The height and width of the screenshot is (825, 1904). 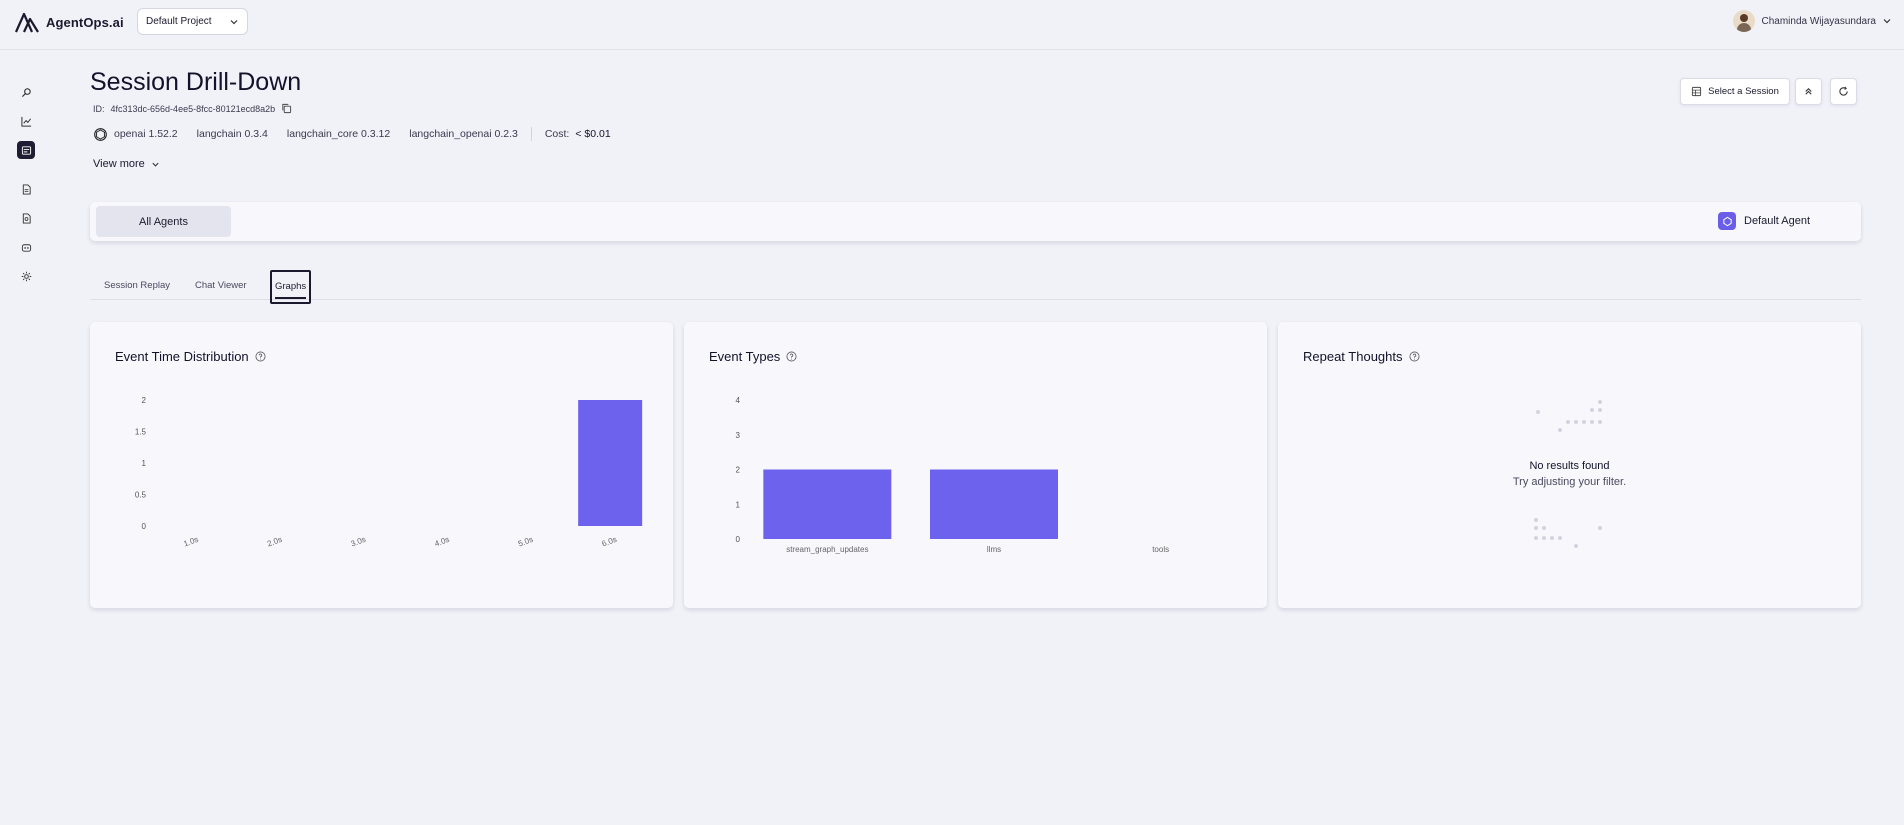 What do you see at coordinates (190, 542) in the screenshot?
I see `x-tick-label: 1.0s` at bounding box center [190, 542].